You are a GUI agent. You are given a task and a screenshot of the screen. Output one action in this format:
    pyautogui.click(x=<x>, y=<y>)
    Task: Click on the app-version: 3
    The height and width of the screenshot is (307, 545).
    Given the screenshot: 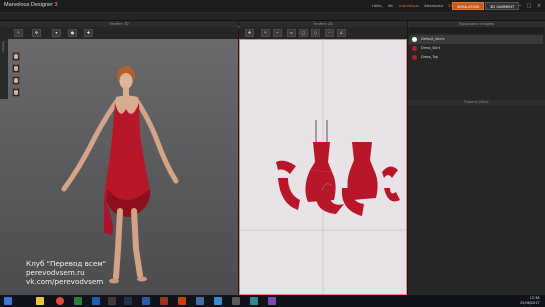 What is the action you would take?
    pyautogui.click(x=56, y=5)
    